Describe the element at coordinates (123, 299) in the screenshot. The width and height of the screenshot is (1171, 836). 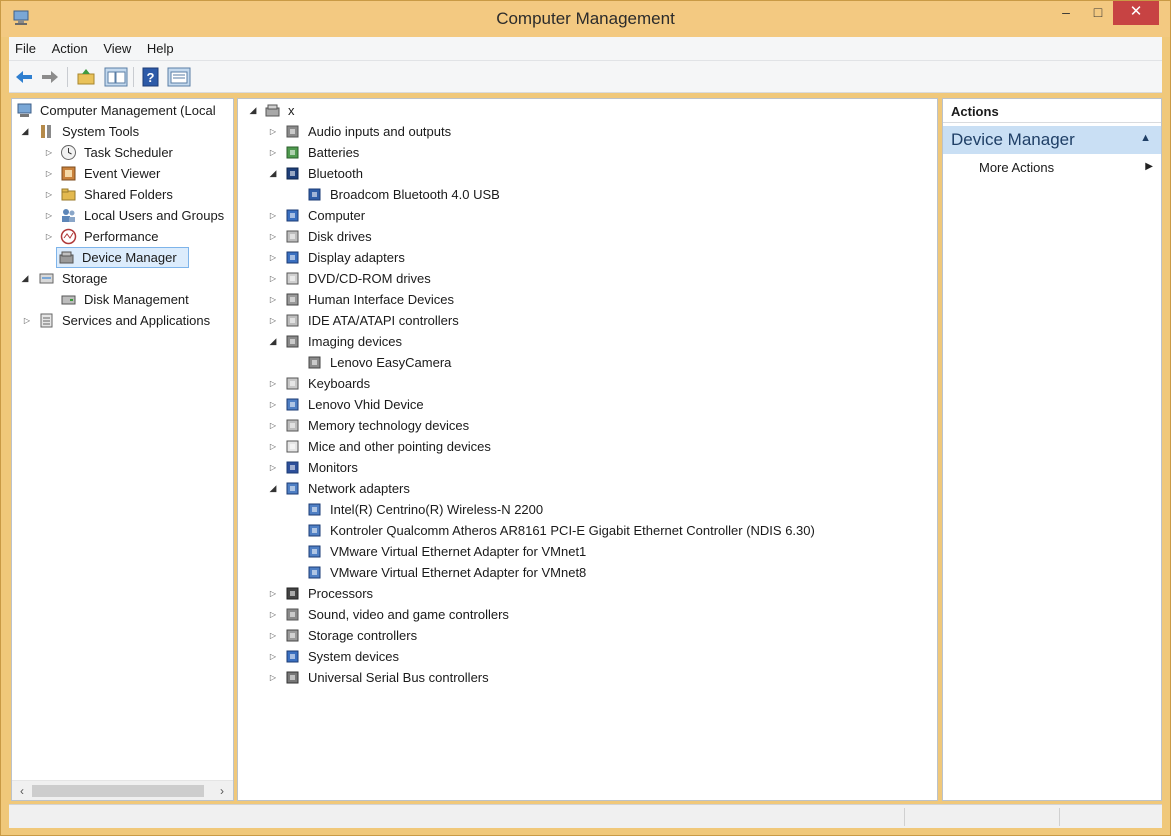
I see `tree-item-disk-management: Disk Management` at that location.